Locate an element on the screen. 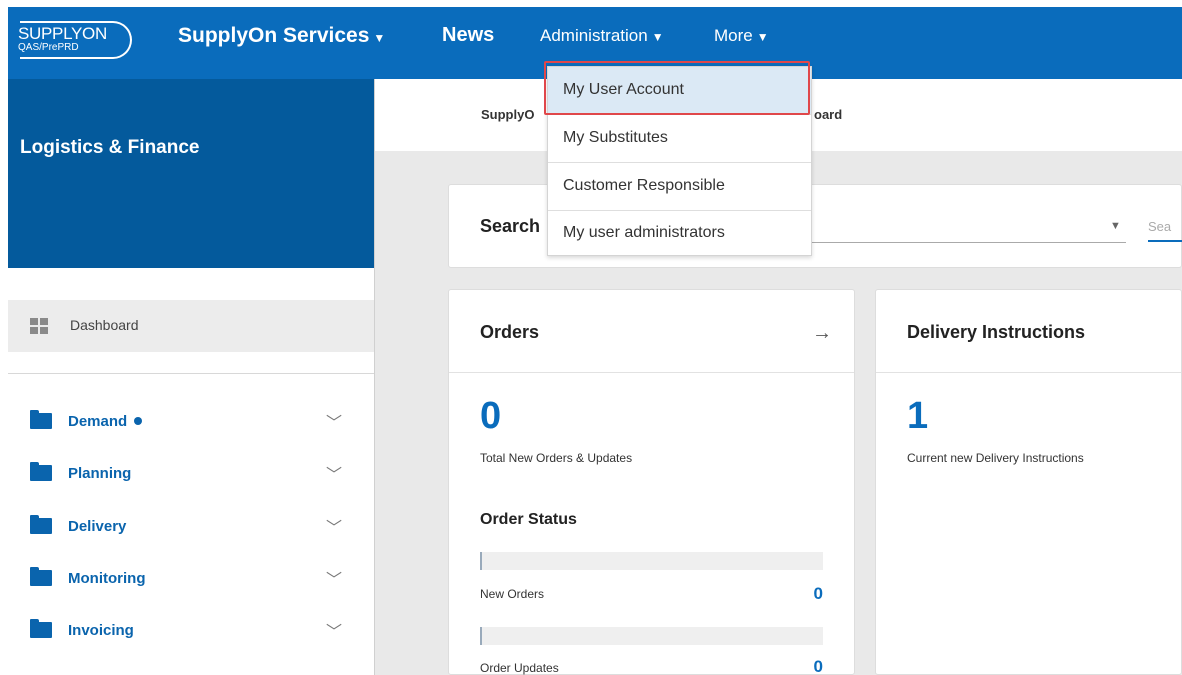 The width and height of the screenshot is (1182, 675). sidebar-item-label: Monitoring is located at coordinates (107, 578).